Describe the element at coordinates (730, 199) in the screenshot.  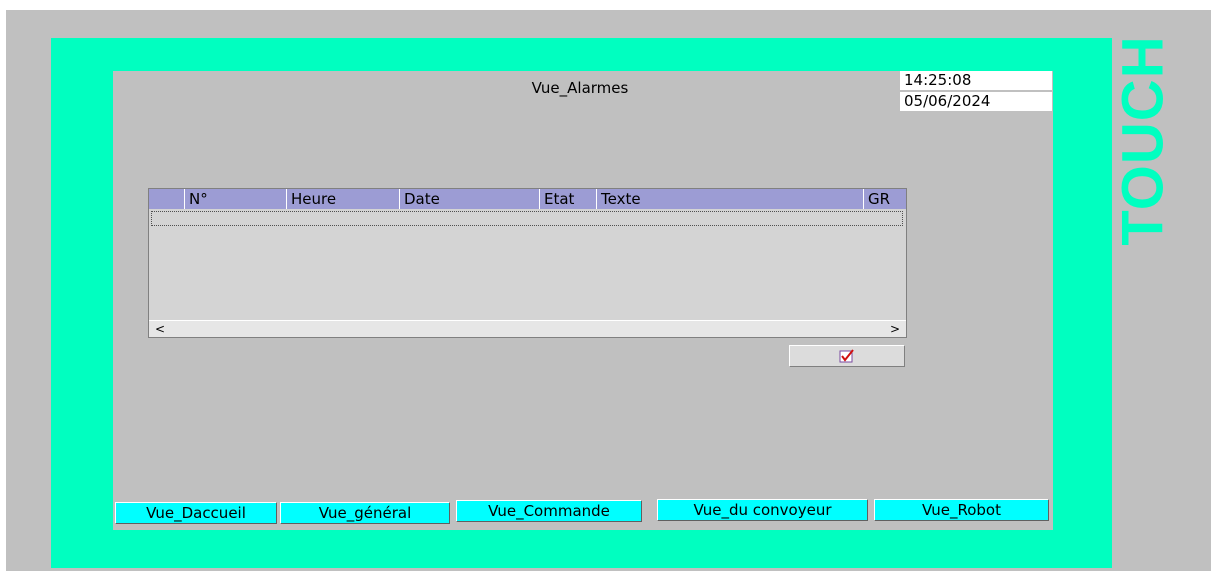
I see `column-header-texte: Texte` at that location.